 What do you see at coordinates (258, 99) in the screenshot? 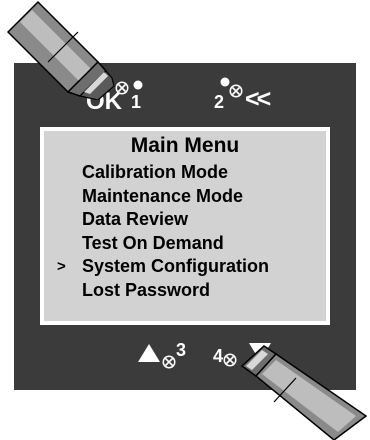
I see `back-key-label: <<` at bounding box center [258, 99].